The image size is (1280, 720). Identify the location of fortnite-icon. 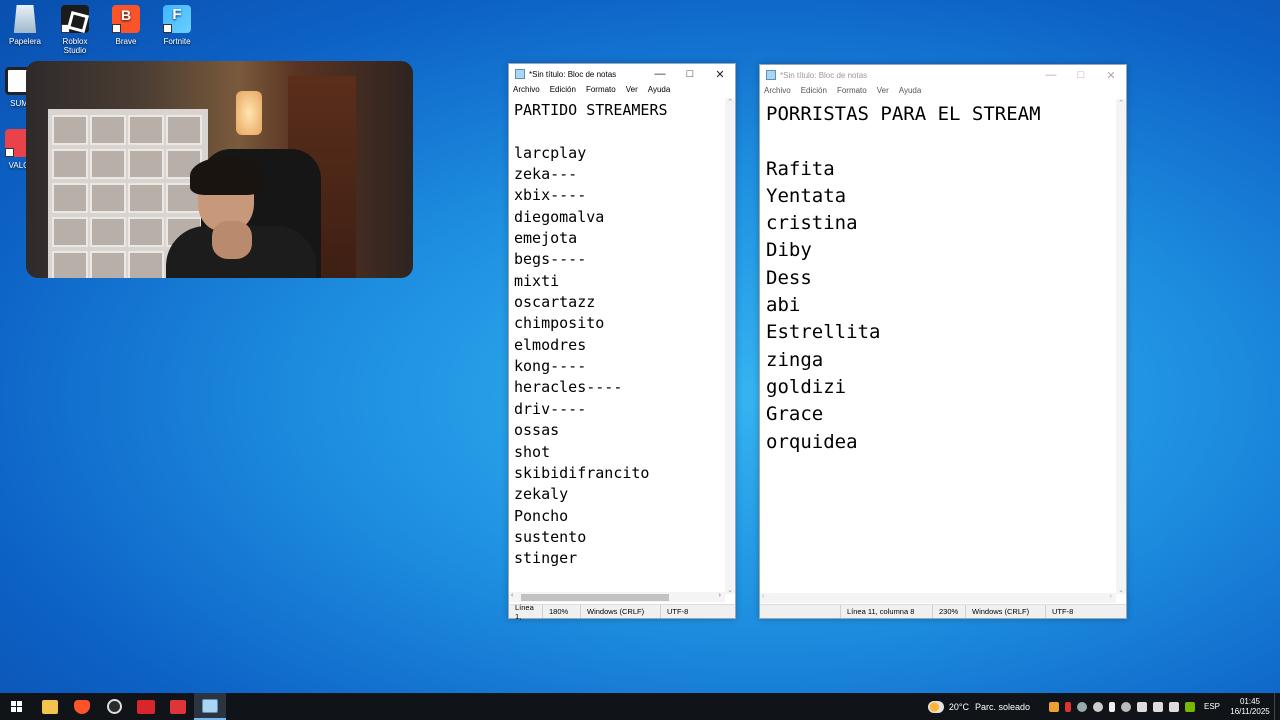
(177, 19).